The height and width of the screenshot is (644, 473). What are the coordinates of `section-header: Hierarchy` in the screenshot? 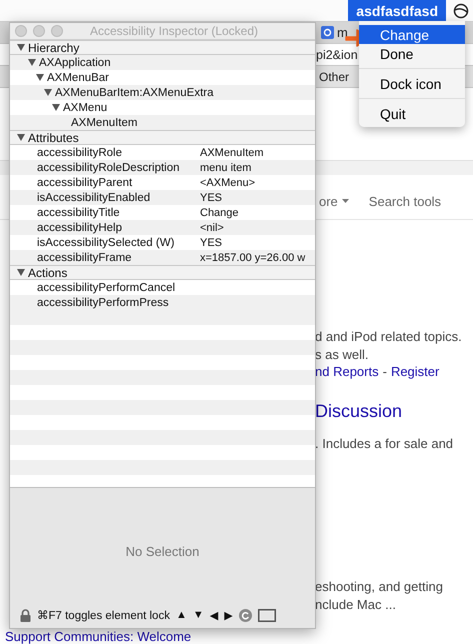 It's located at (162, 47).